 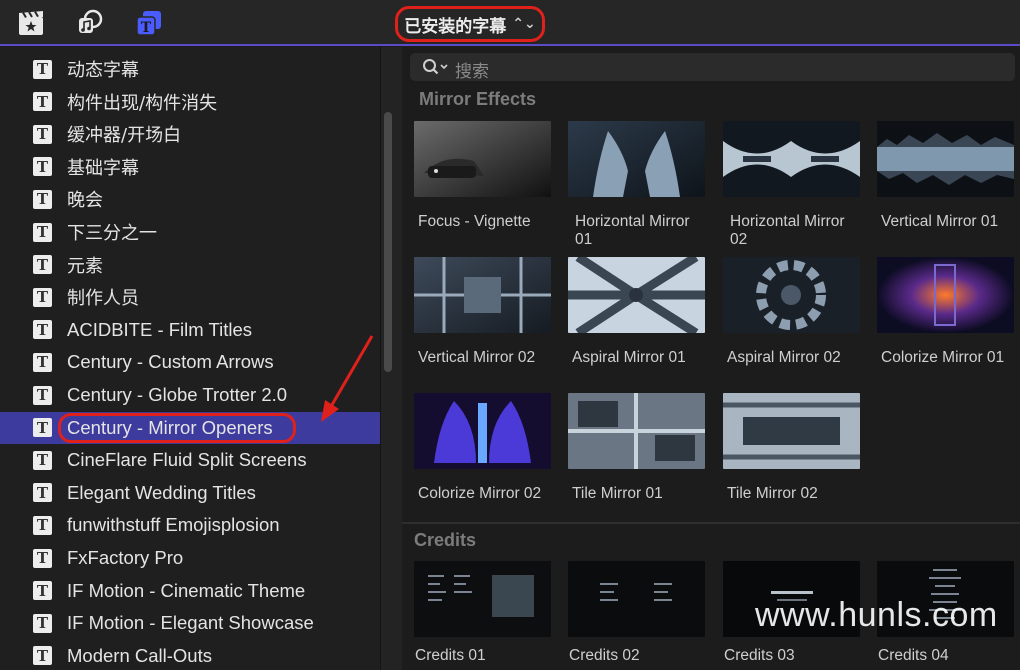 What do you see at coordinates (190, 558) in the screenshot?
I see `sidebar-item: T FxFactory Pro` at bounding box center [190, 558].